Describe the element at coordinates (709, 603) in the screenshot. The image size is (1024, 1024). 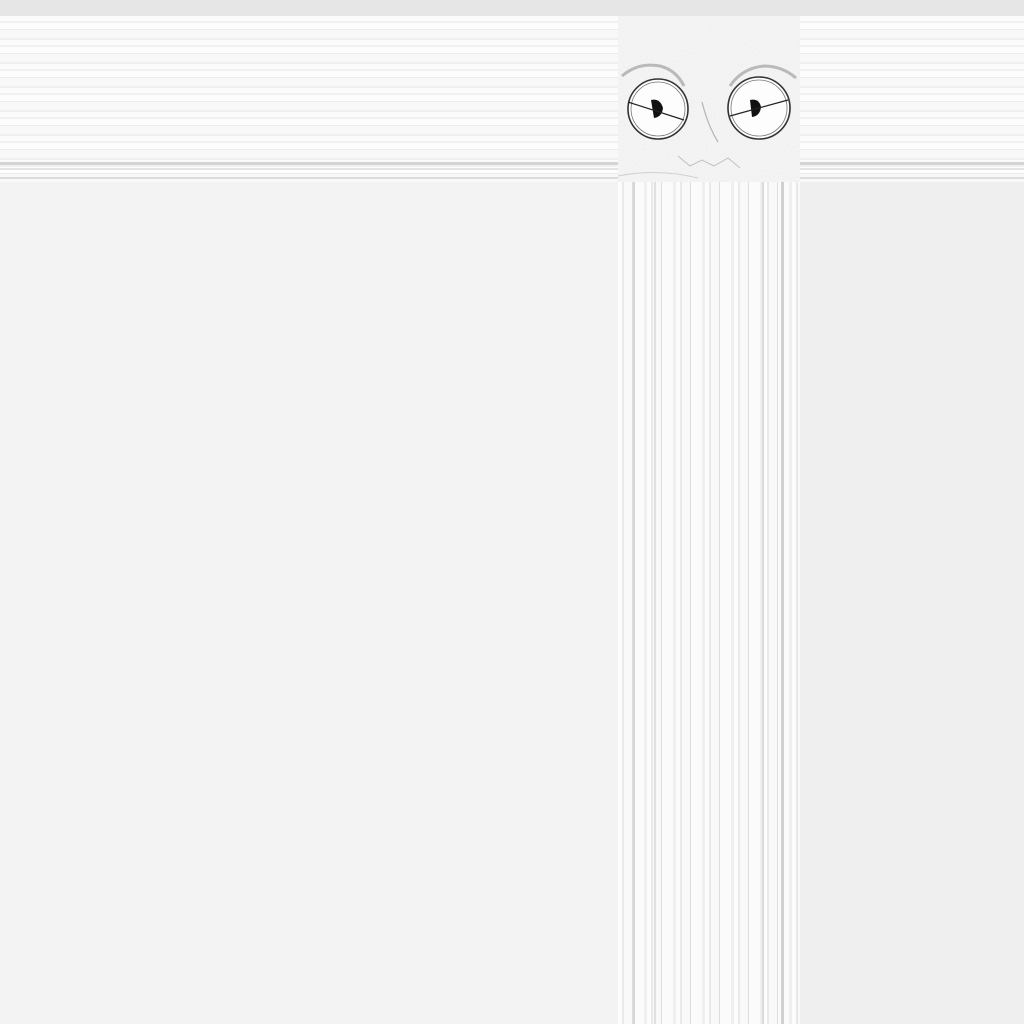
I see `vertical-streak-column` at that location.